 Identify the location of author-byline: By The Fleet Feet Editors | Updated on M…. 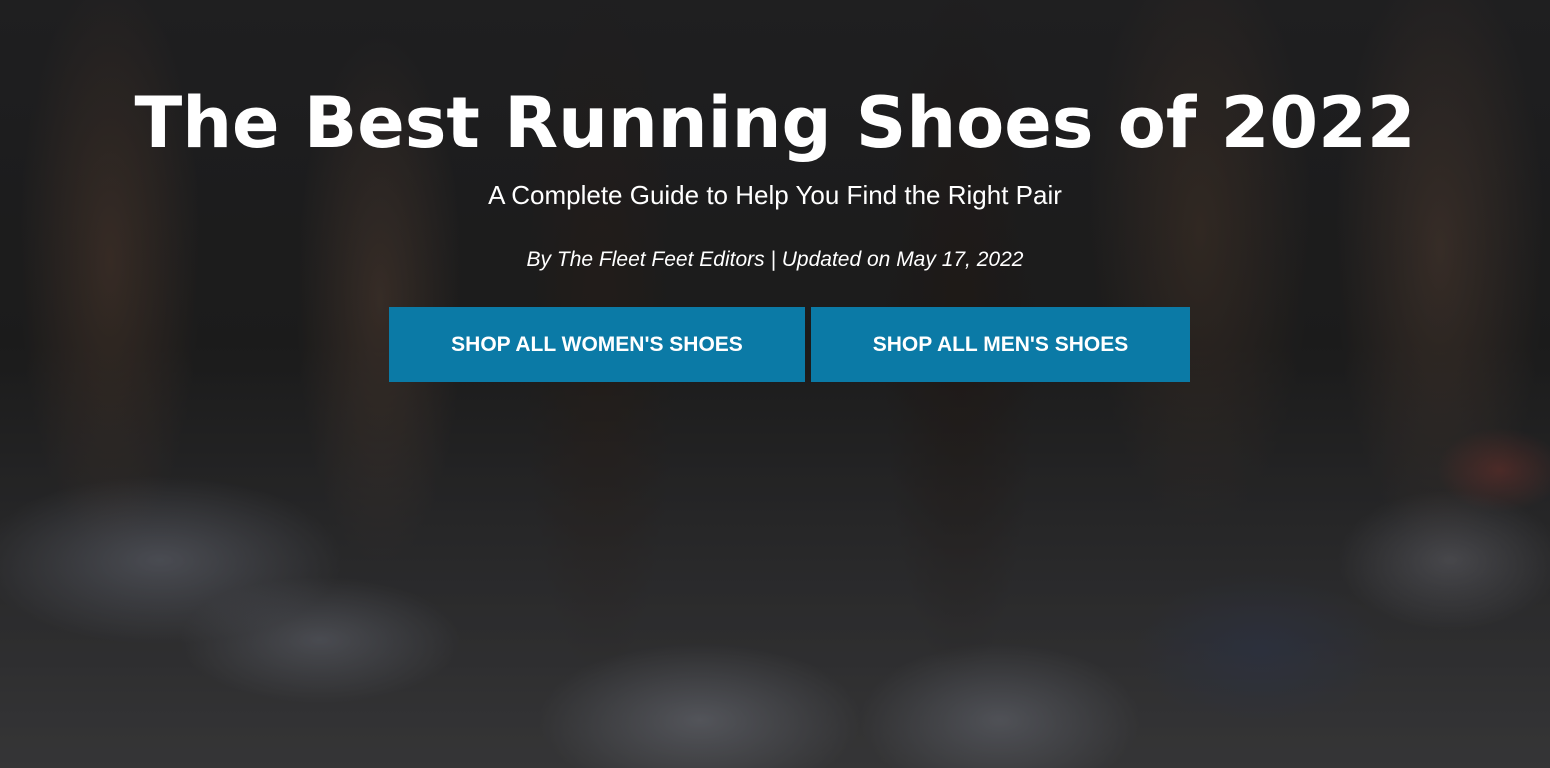
(775, 259).